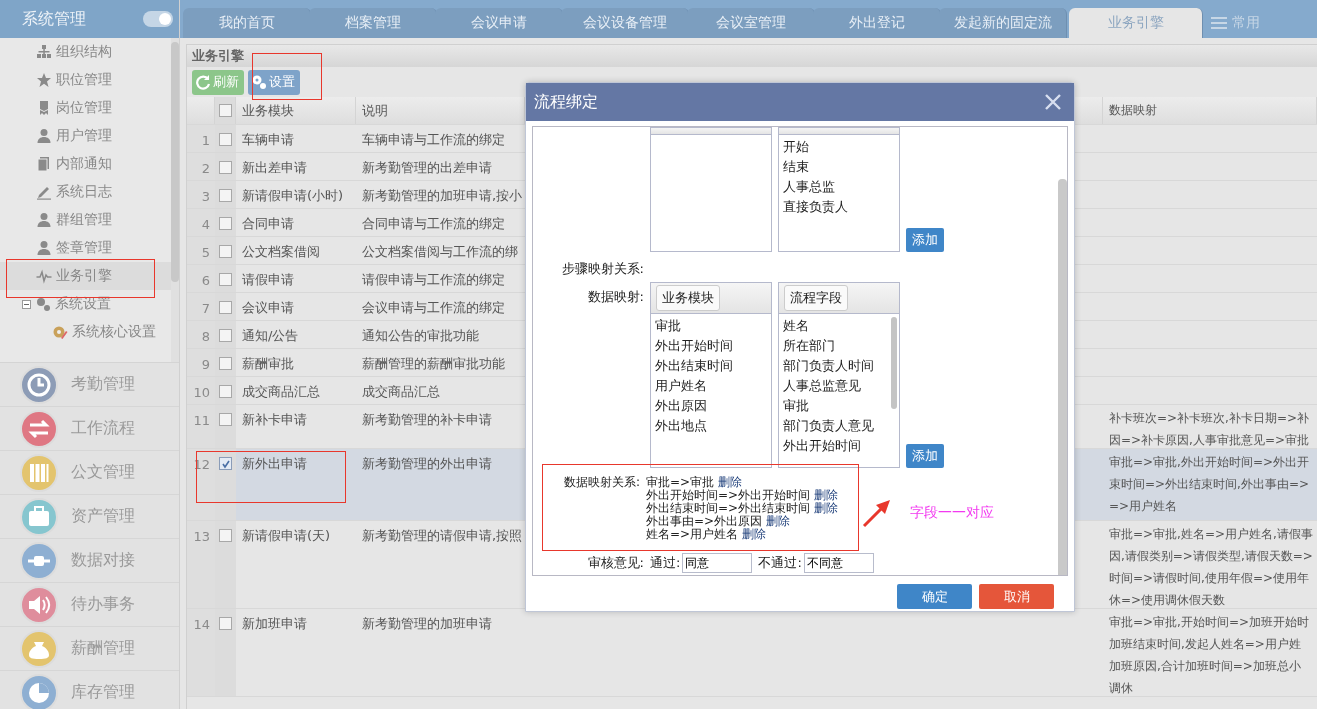 Image resolution: width=1317 pixels, height=709 pixels. Describe the element at coordinates (427, 464) in the screenshot. I see `table-cell: 新考勤管理的外出申请` at that location.